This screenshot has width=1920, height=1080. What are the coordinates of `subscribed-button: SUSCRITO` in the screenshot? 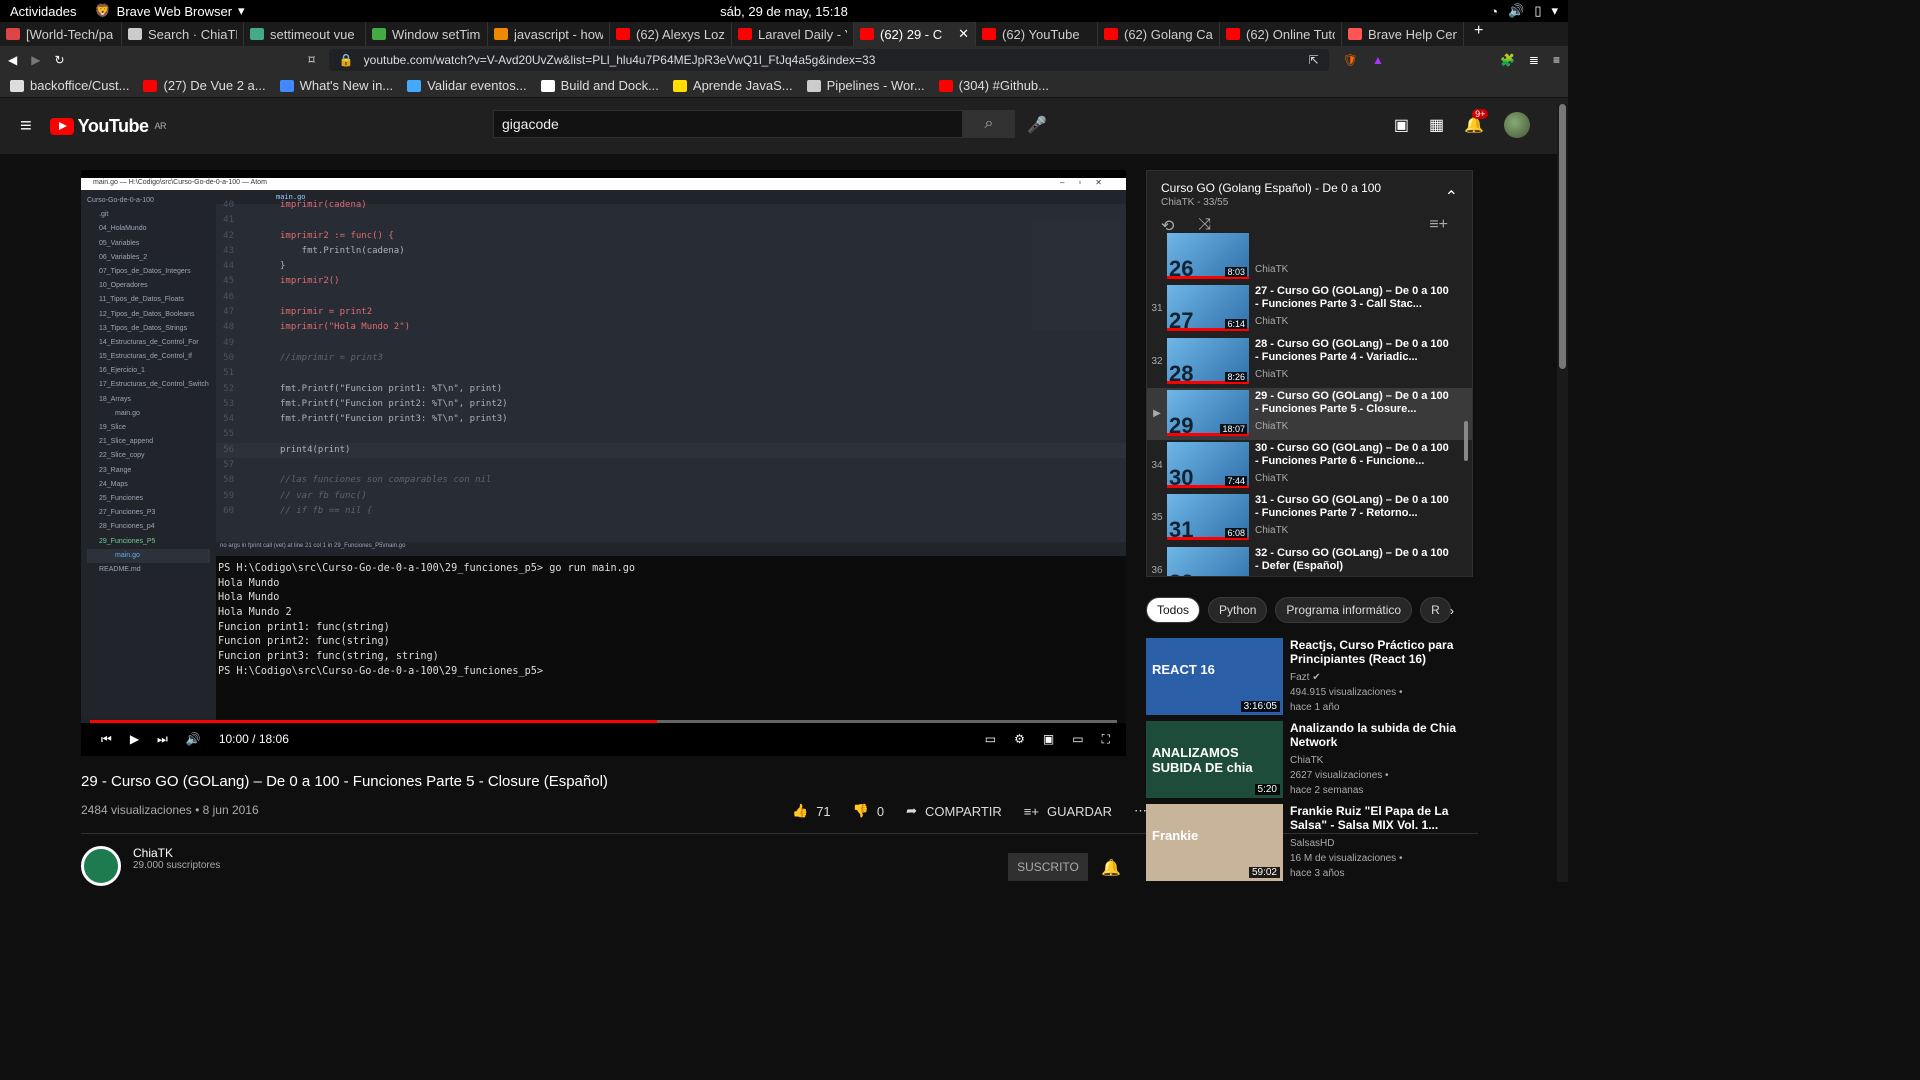 It's located at (1048, 867).